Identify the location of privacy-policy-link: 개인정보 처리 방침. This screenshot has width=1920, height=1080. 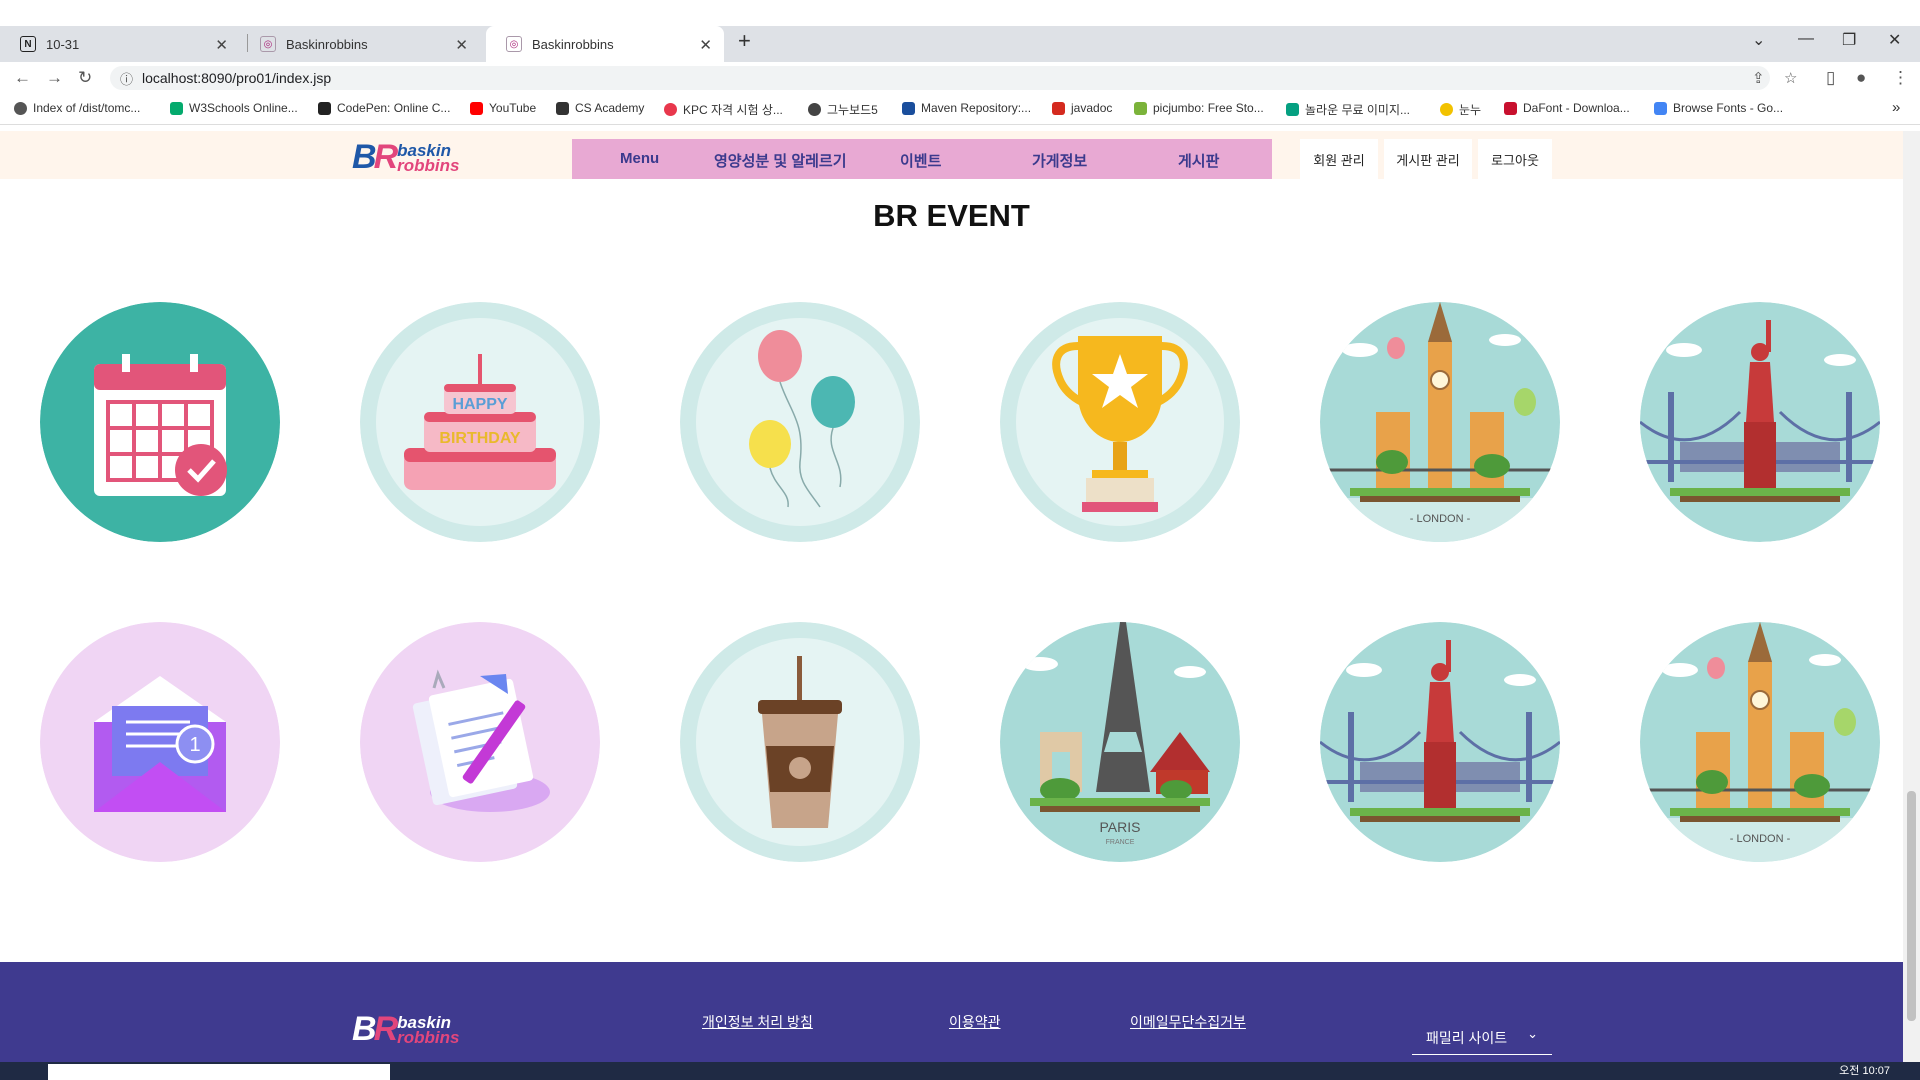
(757, 1022).